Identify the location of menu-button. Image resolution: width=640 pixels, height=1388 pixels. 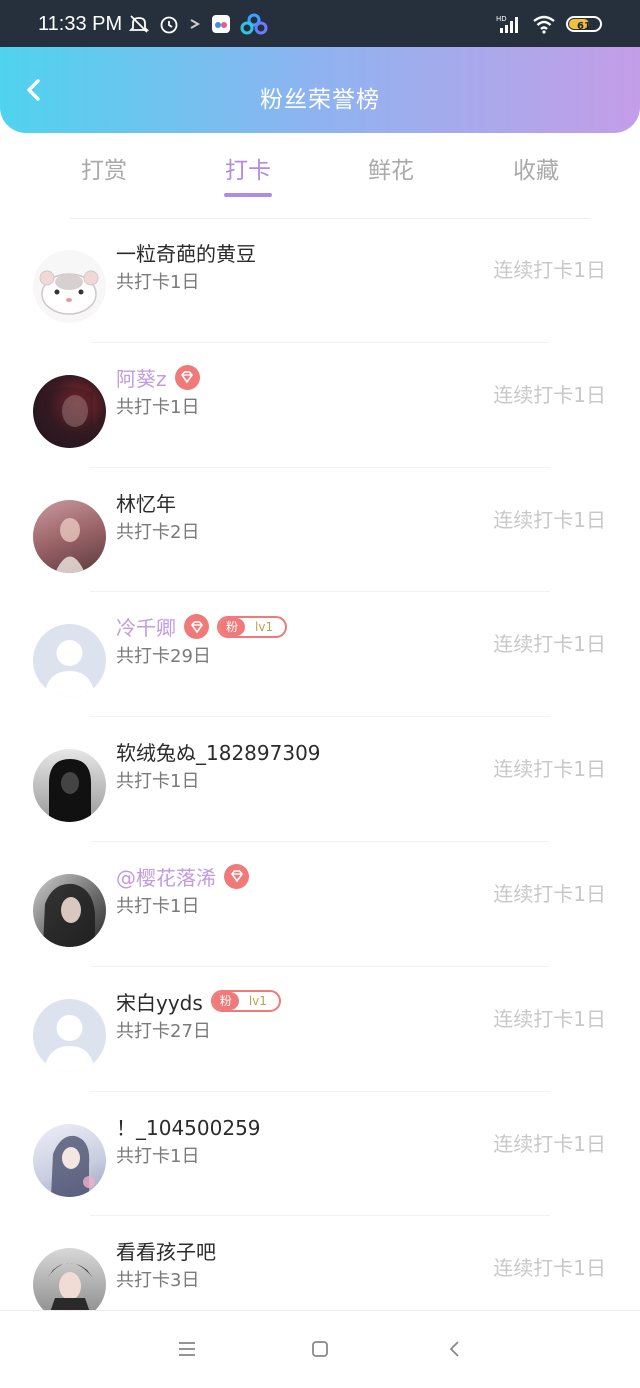
(187, 1349).